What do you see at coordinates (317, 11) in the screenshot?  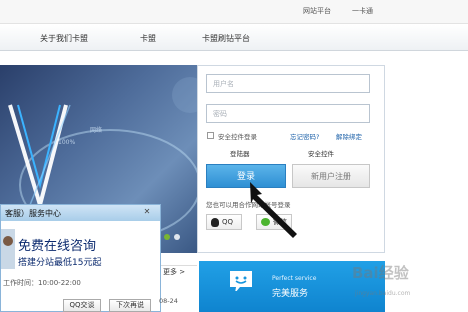 I see `top-link-platform: 网站平台` at bounding box center [317, 11].